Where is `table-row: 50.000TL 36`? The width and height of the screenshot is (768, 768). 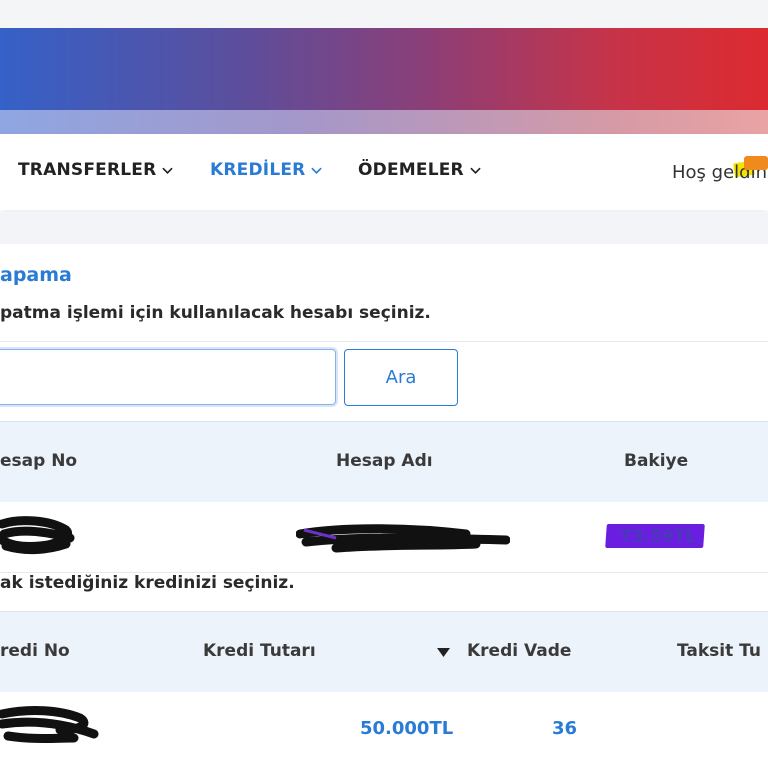
table-row: 50.000TL 36 is located at coordinates (384, 730).